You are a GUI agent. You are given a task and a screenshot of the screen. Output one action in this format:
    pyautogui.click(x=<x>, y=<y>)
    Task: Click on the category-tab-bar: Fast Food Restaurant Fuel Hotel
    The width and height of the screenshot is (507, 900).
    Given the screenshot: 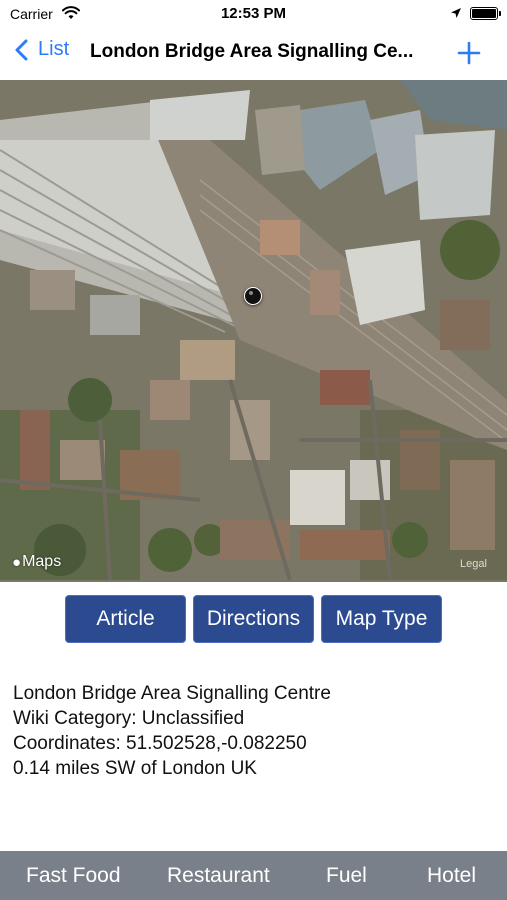 What is the action you would take?
    pyautogui.click(x=253, y=875)
    